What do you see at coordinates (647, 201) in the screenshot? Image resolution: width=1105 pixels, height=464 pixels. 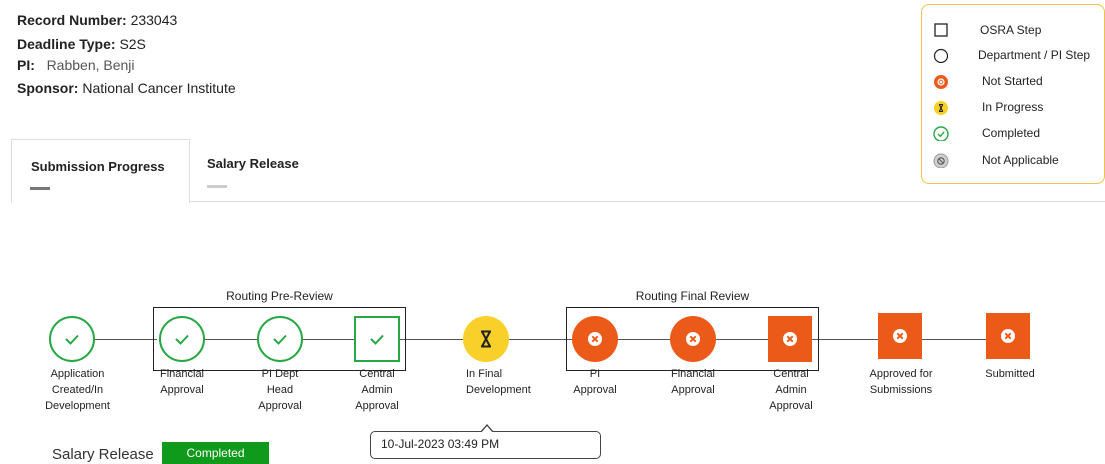 I see `tabs-divider` at bounding box center [647, 201].